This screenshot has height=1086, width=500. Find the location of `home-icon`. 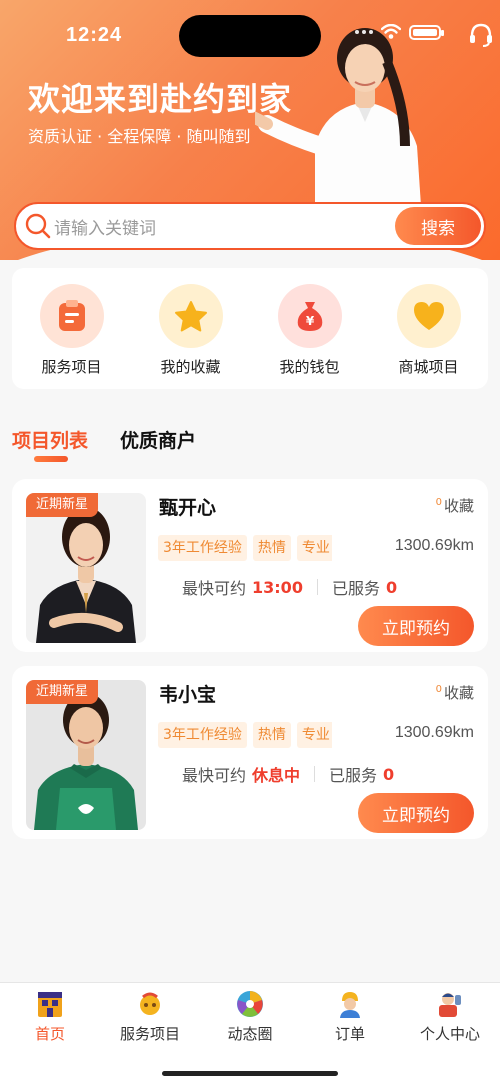

home-icon is located at coordinates (50, 1004).